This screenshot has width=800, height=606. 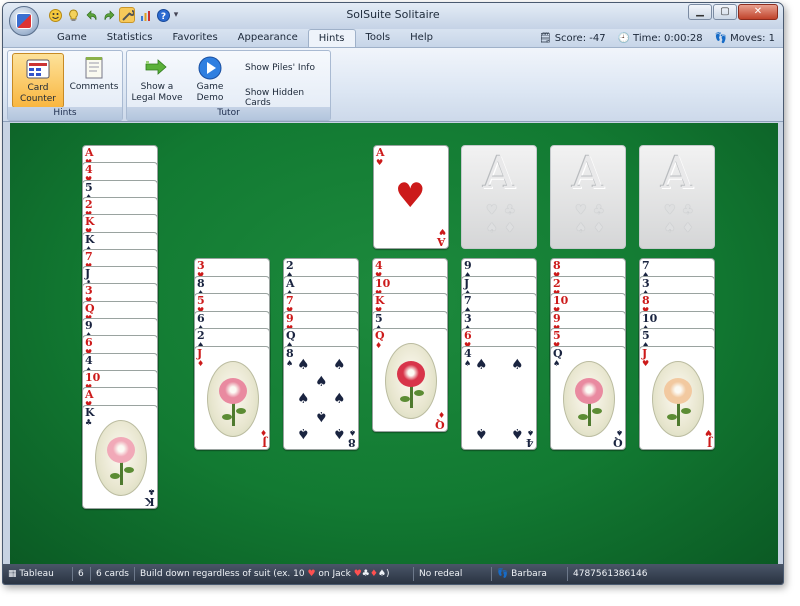 What do you see at coordinates (530, 442) in the screenshot?
I see `card-rank-bottom: 4` at bounding box center [530, 442].